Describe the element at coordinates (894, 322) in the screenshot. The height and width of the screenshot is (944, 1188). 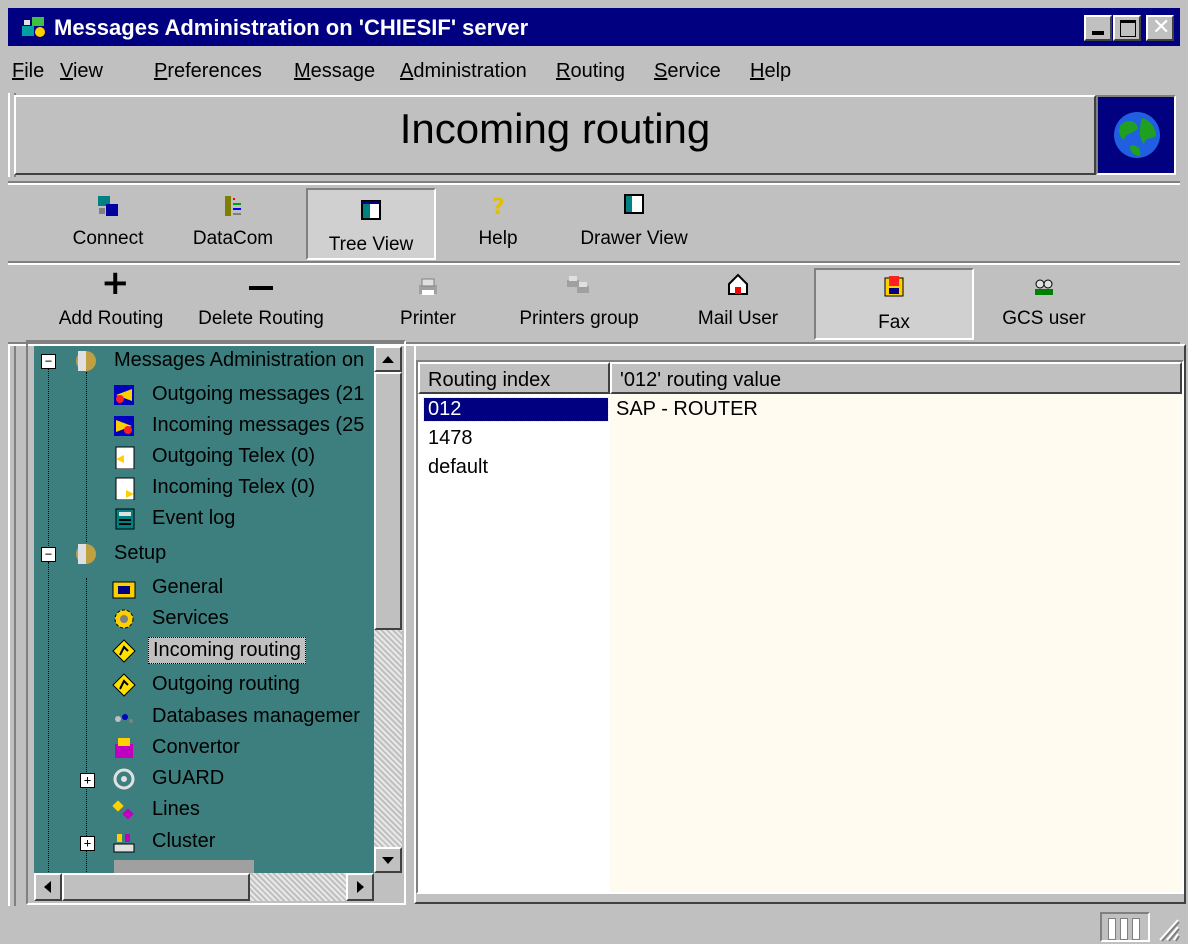
I see `fax-label: Fax` at that location.